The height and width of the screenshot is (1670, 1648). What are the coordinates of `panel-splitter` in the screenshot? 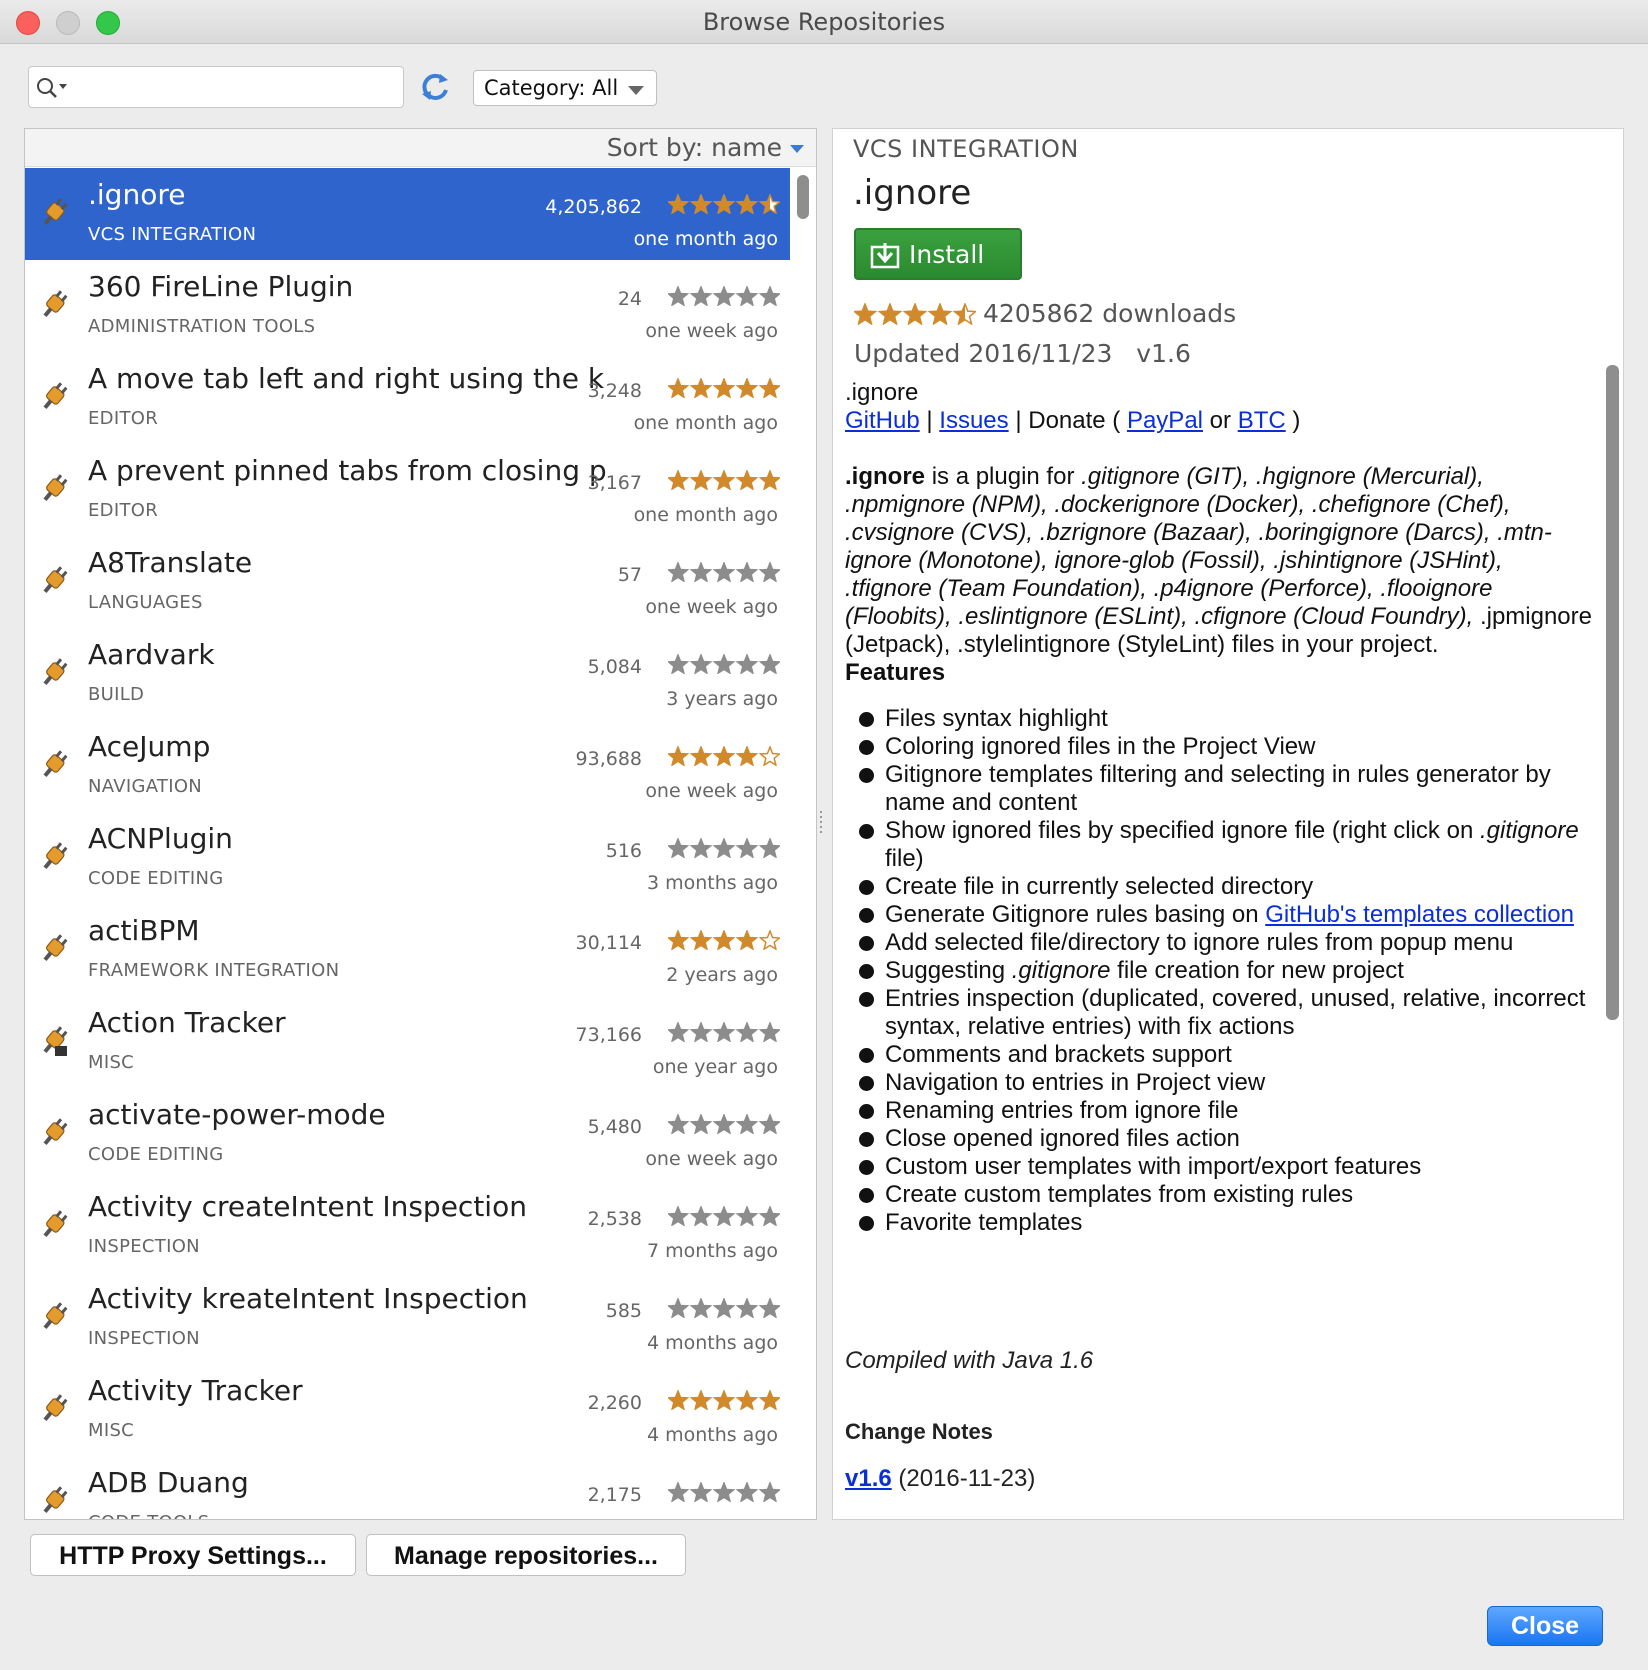 It's located at (821, 823).